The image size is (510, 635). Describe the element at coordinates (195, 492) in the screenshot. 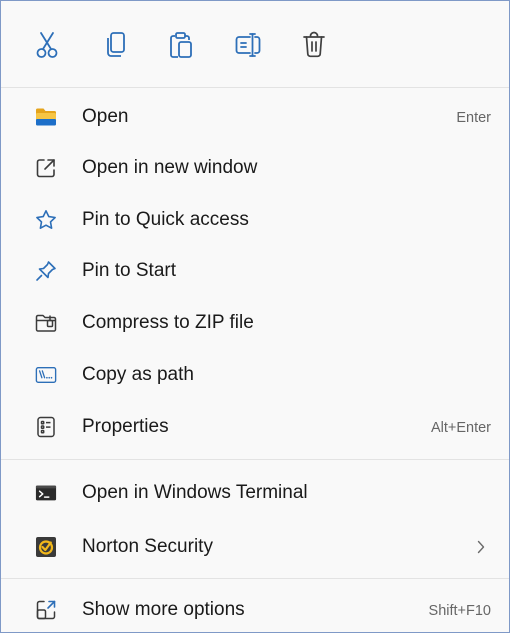

I see `menu-item-label: Open in Windows Terminal` at that location.